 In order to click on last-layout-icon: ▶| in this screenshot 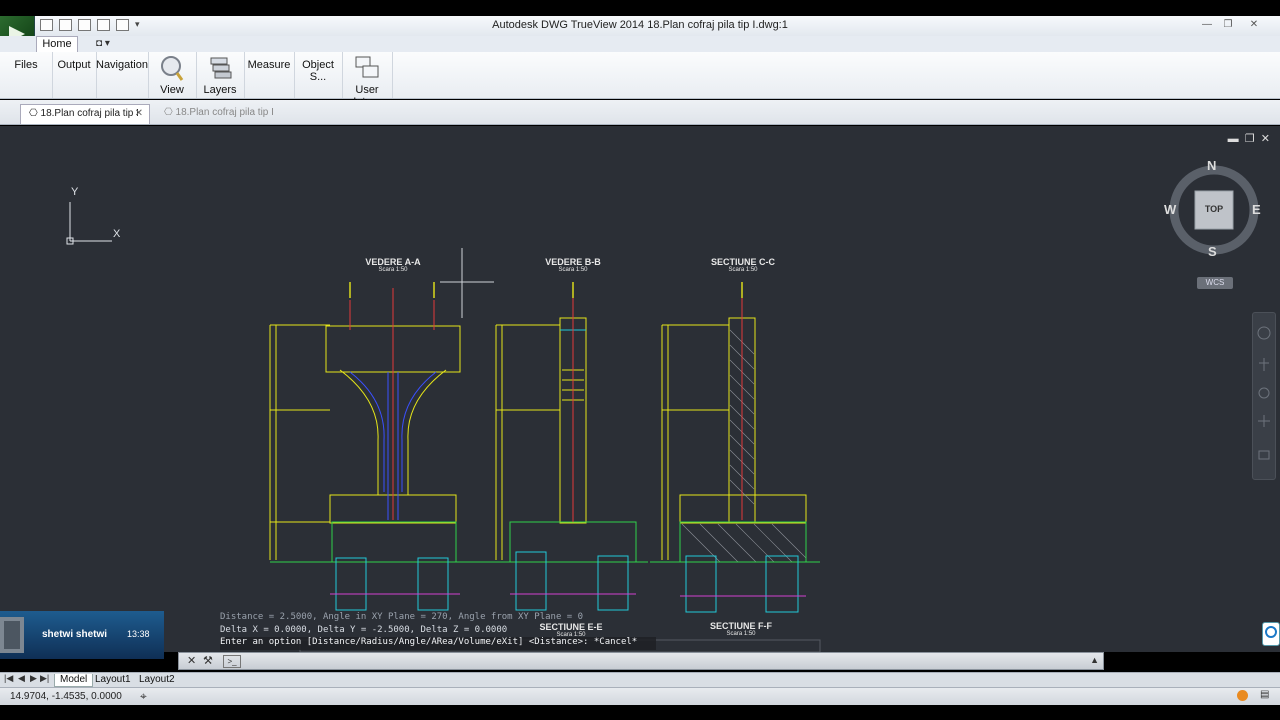, I will do `click(44, 678)`.